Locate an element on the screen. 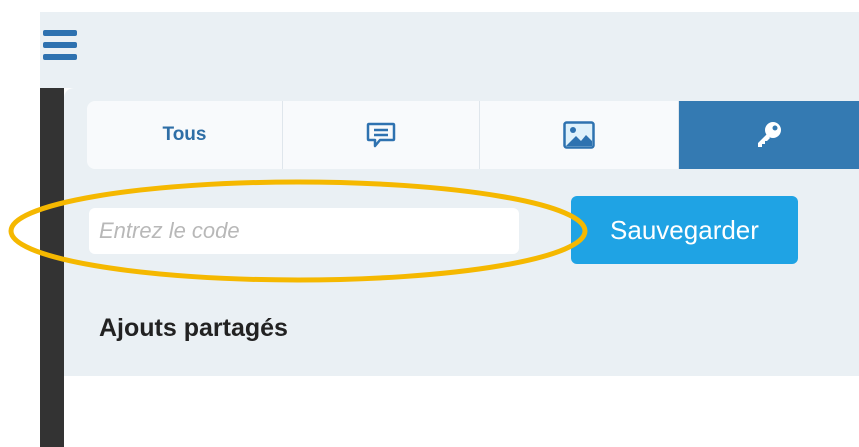 This screenshot has height=447, width=859. shared-additions-title: Ajouts partagés is located at coordinates (193, 328).